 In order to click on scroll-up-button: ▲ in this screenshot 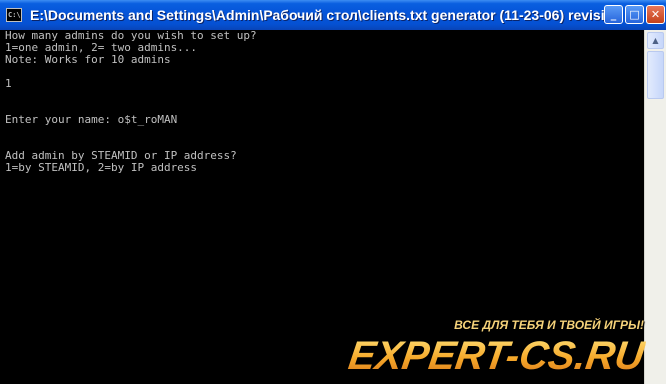, I will do `click(655, 40)`.